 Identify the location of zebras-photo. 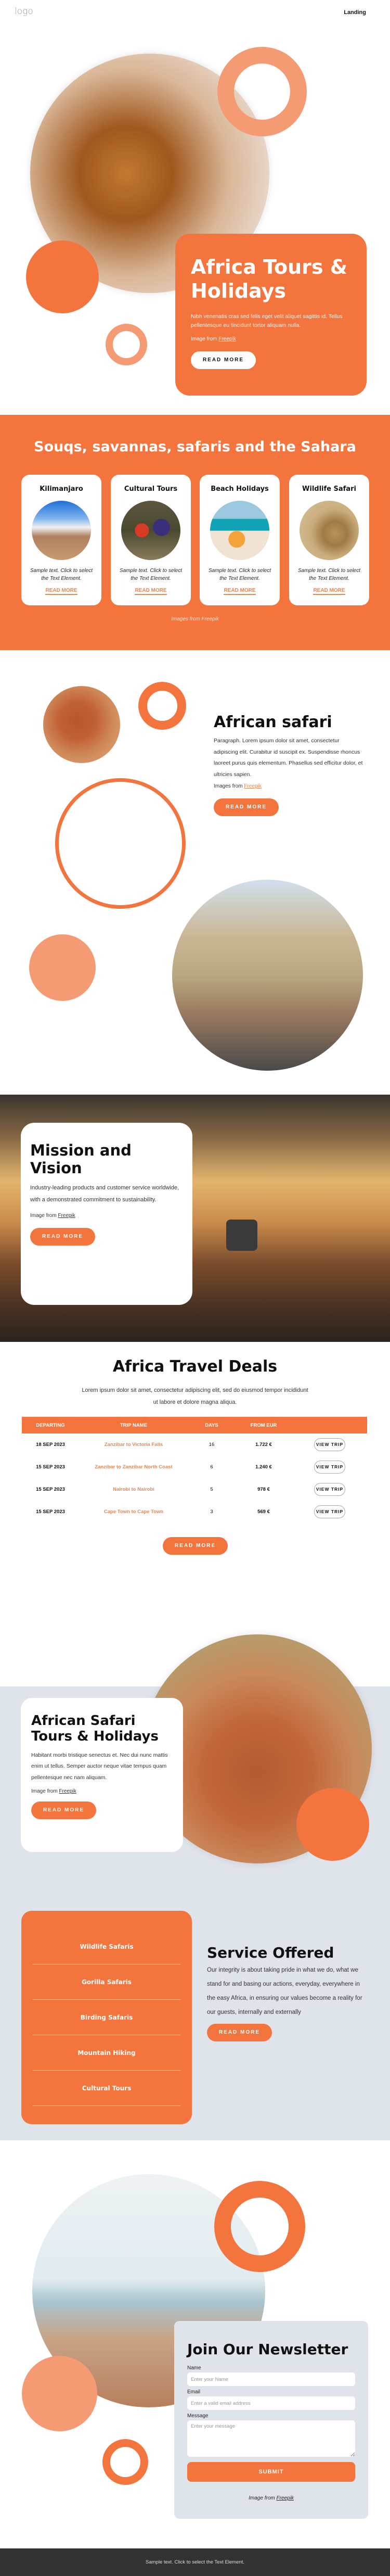
(120, 843).